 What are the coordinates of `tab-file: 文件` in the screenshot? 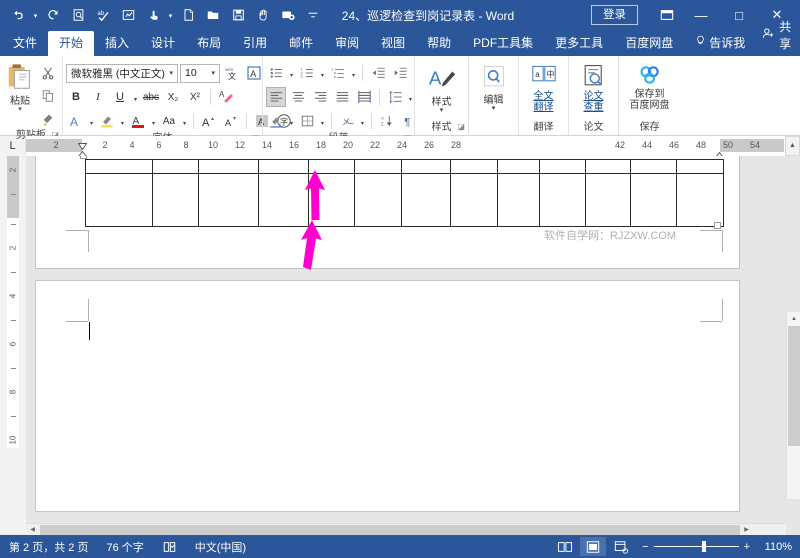 It's located at (25, 43).